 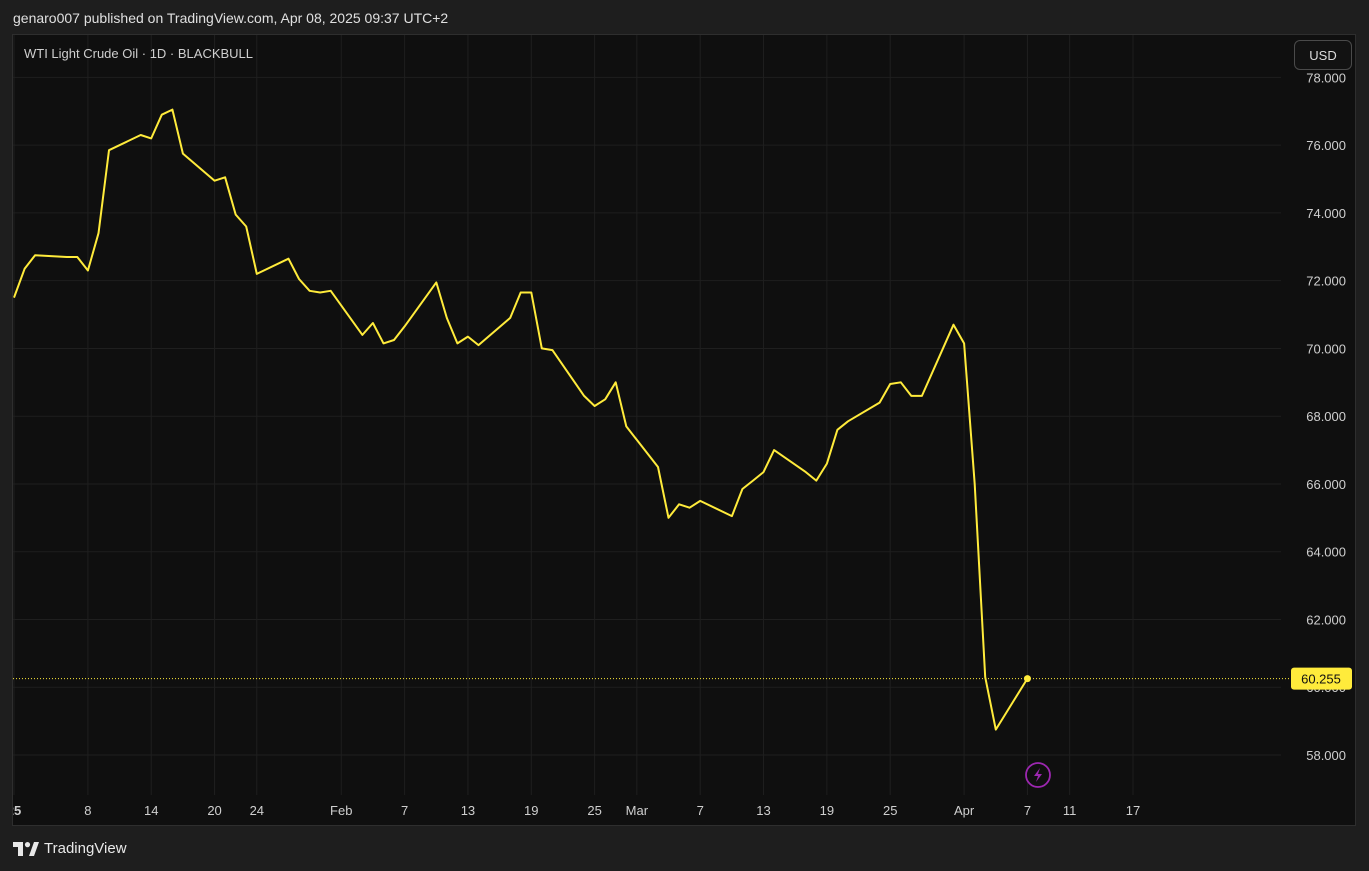 What do you see at coordinates (1326, 484) in the screenshot?
I see `y-tick-label: 66.000` at bounding box center [1326, 484].